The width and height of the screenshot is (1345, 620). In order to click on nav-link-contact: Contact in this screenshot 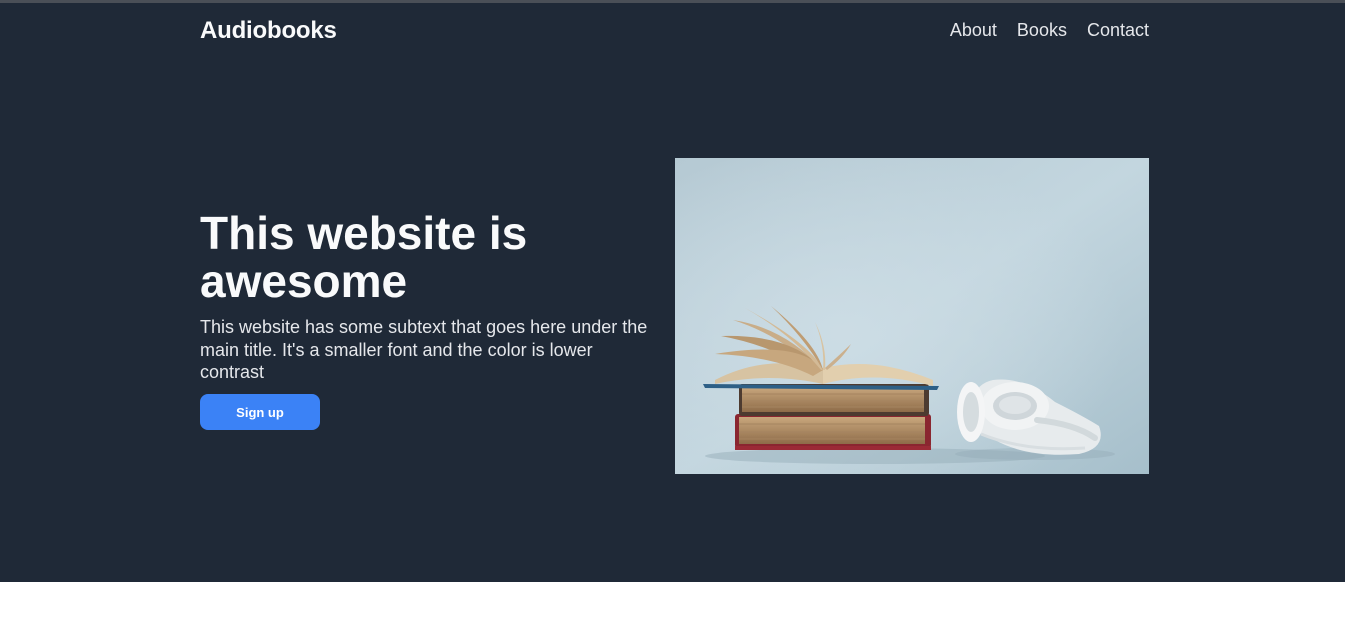, I will do `click(1118, 30)`.